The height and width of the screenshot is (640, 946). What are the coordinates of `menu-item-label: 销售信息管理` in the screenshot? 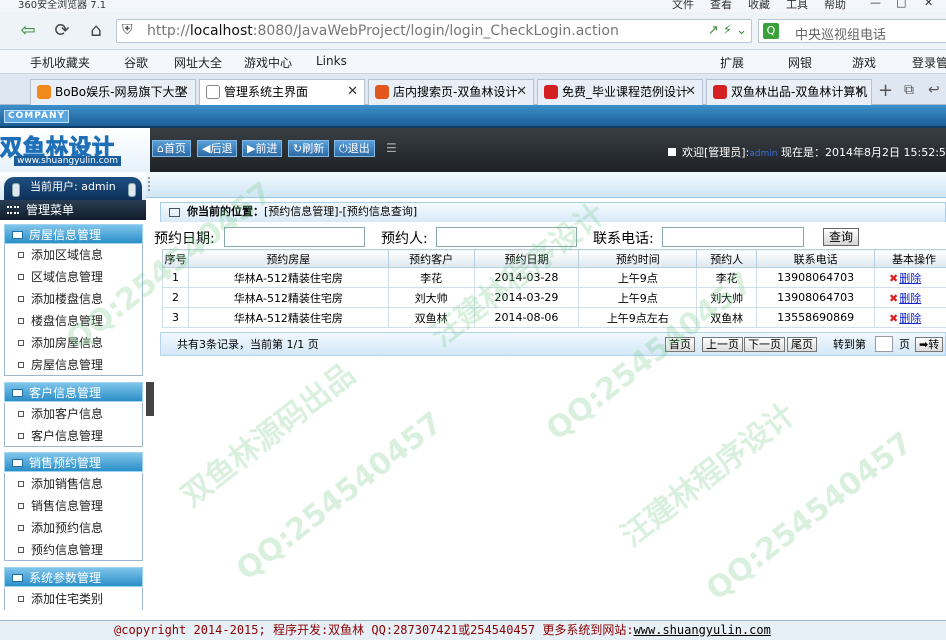 It's located at (67, 506).